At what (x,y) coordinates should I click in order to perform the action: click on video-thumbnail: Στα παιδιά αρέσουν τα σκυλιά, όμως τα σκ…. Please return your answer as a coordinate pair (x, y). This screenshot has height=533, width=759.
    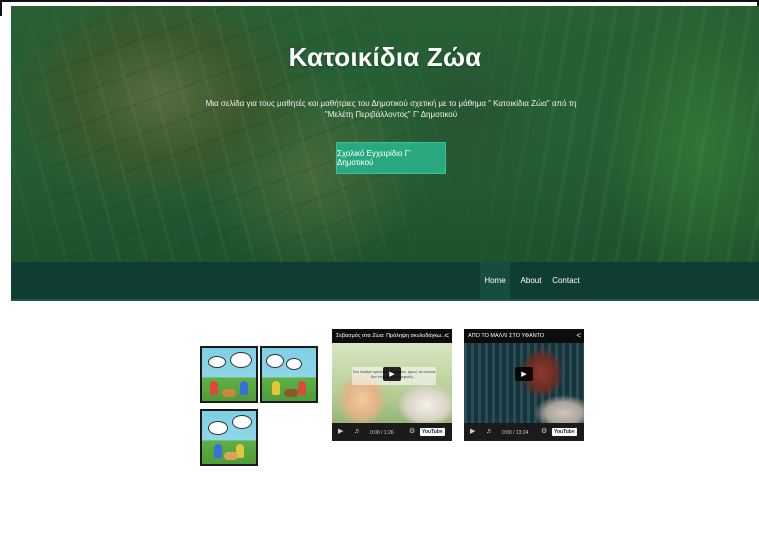
    Looking at the image, I should click on (392, 383).